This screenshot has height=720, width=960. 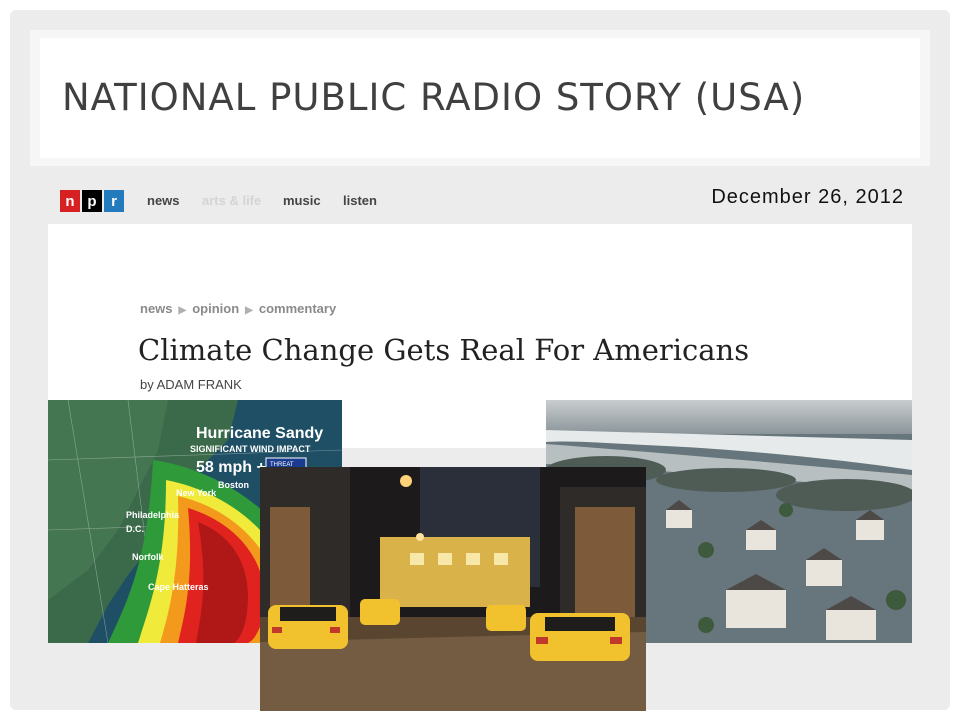 I want to click on npr-logo: n p r, so click(x=92, y=201).